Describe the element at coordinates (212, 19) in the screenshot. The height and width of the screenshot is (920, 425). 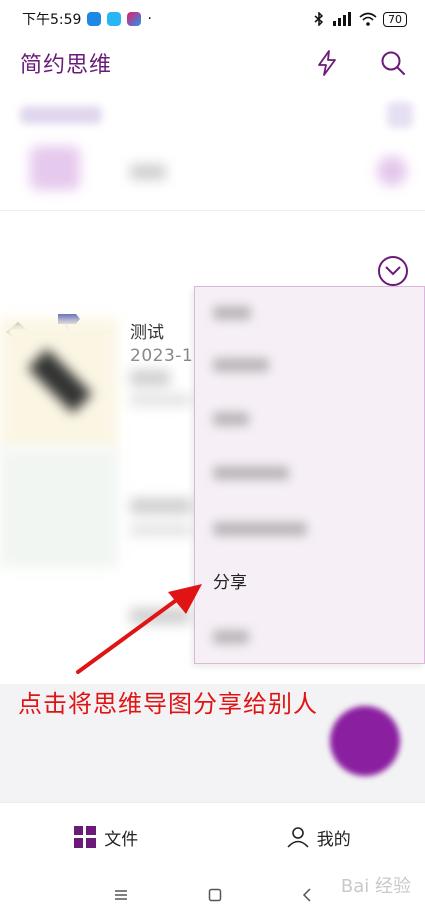
I see `status-bar: 下午5:59 · 70` at that location.